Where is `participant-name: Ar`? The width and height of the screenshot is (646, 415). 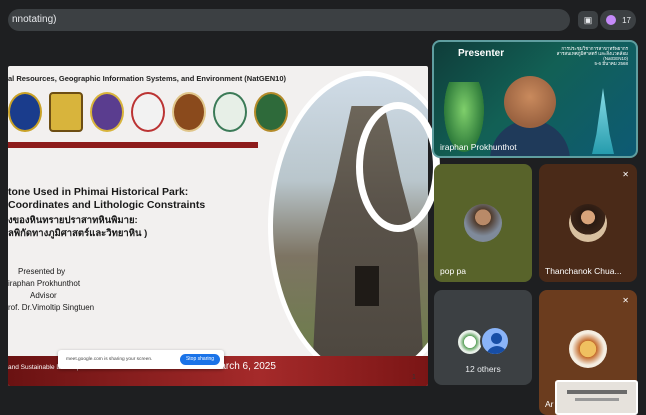 participant-name: Ar is located at coordinates (549, 404).